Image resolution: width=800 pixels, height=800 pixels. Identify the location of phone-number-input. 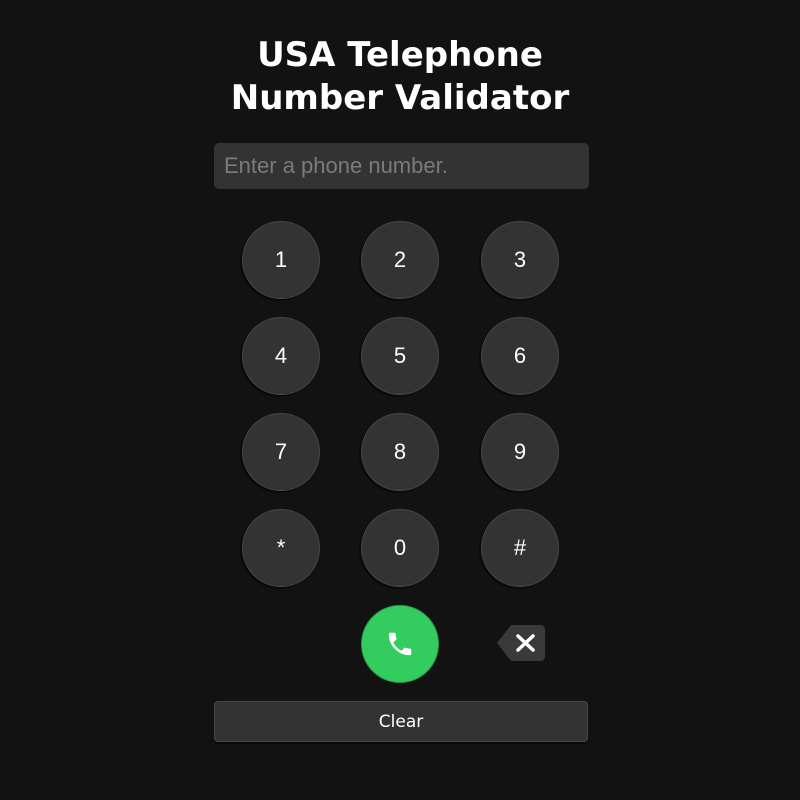
(401, 166).